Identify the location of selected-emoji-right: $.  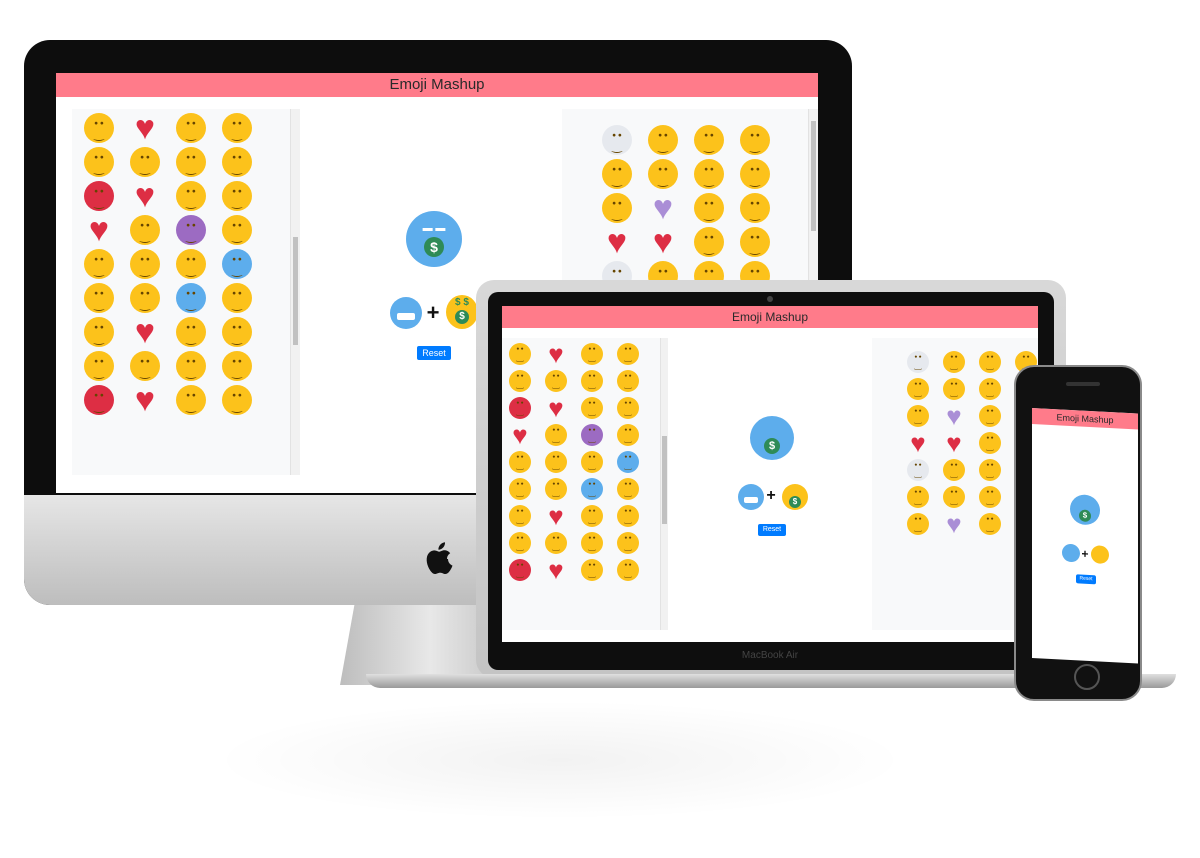
(795, 497).